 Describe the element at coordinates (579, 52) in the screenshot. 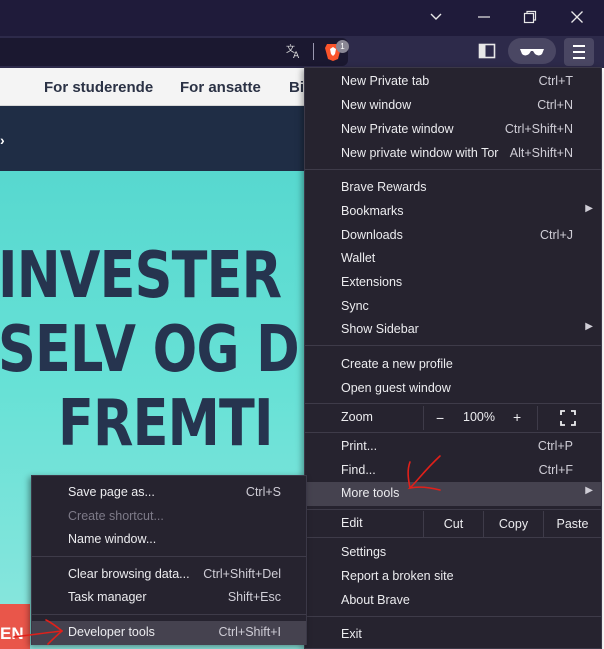

I see `main-menu-icon` at that location.